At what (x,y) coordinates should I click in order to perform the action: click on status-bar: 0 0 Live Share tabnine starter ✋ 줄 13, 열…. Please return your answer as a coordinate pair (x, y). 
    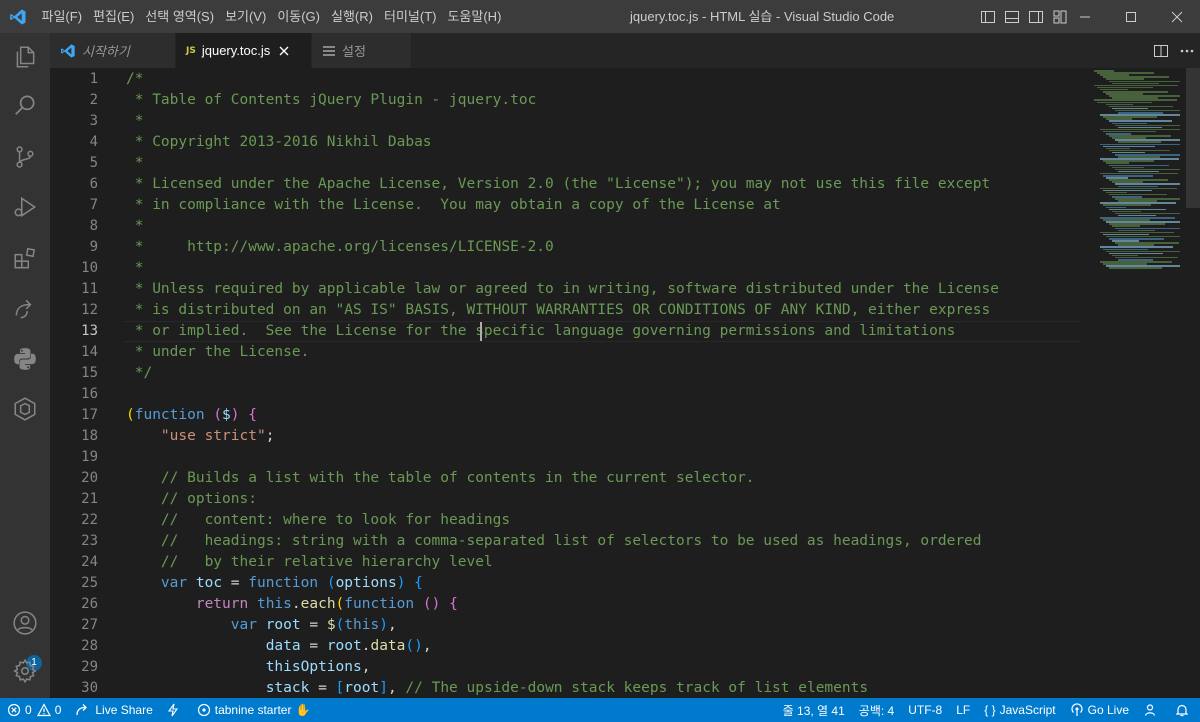
    Looking at the image, I should click on (600, 710).